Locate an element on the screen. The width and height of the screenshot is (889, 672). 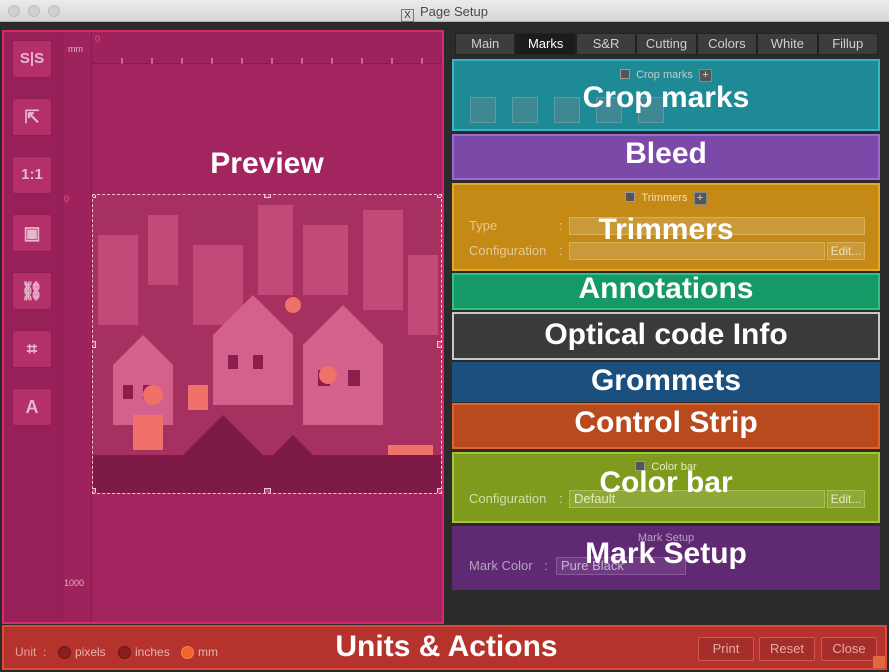
tab-white: White is located at coordinates (787, 44).